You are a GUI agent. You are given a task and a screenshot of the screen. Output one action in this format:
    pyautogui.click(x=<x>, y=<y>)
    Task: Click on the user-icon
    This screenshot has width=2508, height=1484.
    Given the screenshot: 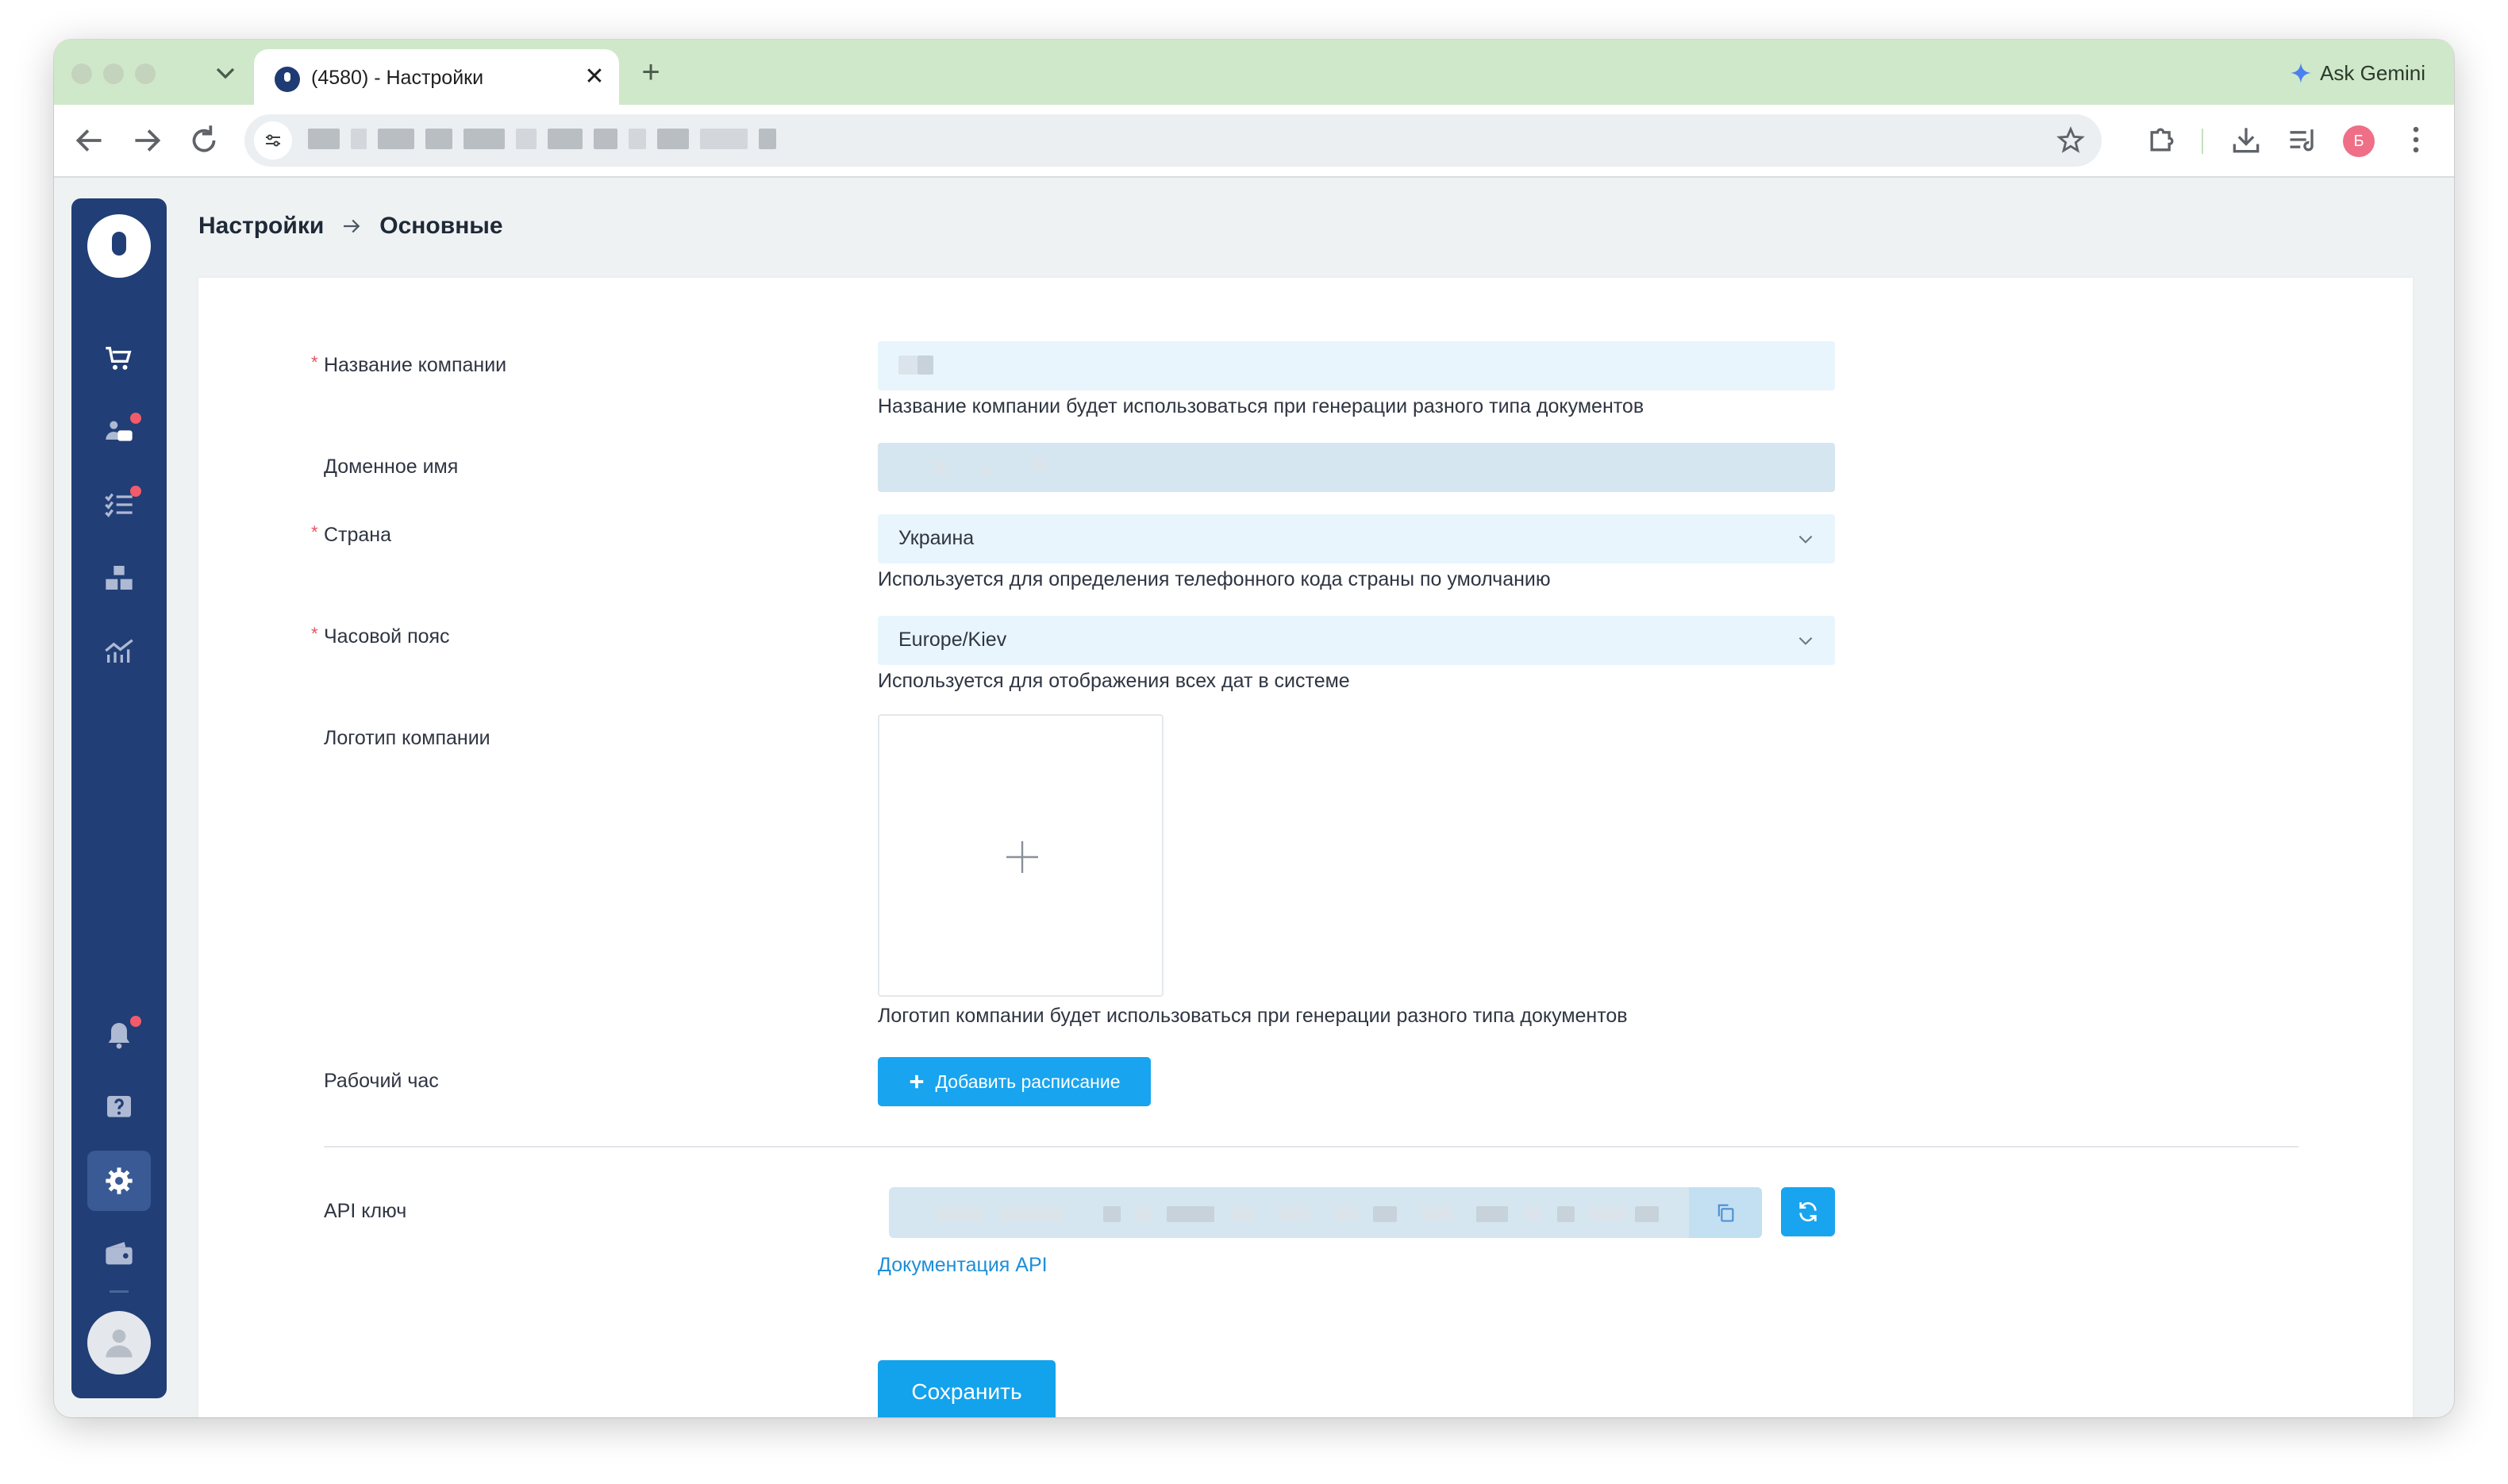 What is the action you would take?
    pyautogui.click(x=120, y=1343)
    